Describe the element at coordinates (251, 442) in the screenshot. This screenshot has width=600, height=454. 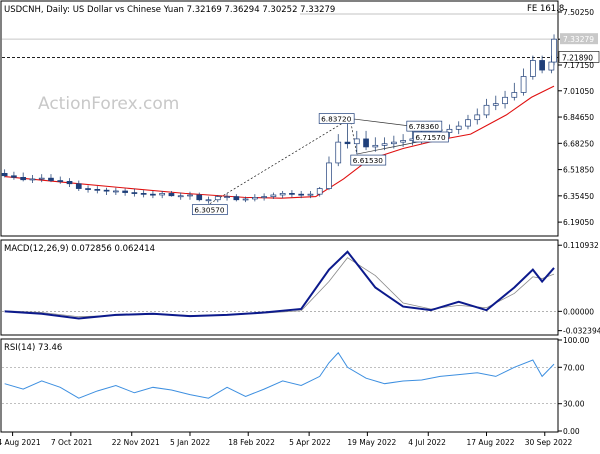
I see `date-tick-label: 18 Feb 2022` at that location.